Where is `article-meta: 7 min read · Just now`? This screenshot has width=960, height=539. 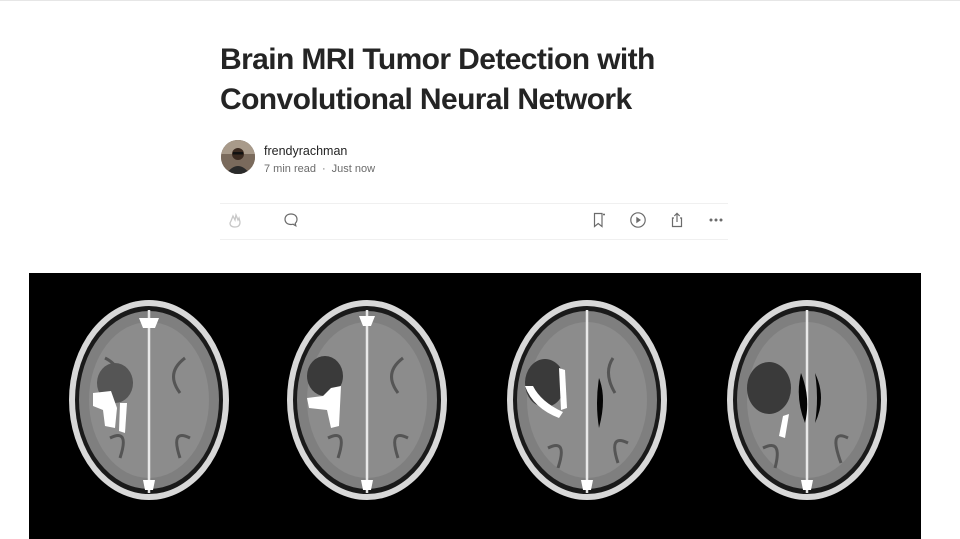
article-meta: 7 min read · Just now is located at coordinates (319, 169).